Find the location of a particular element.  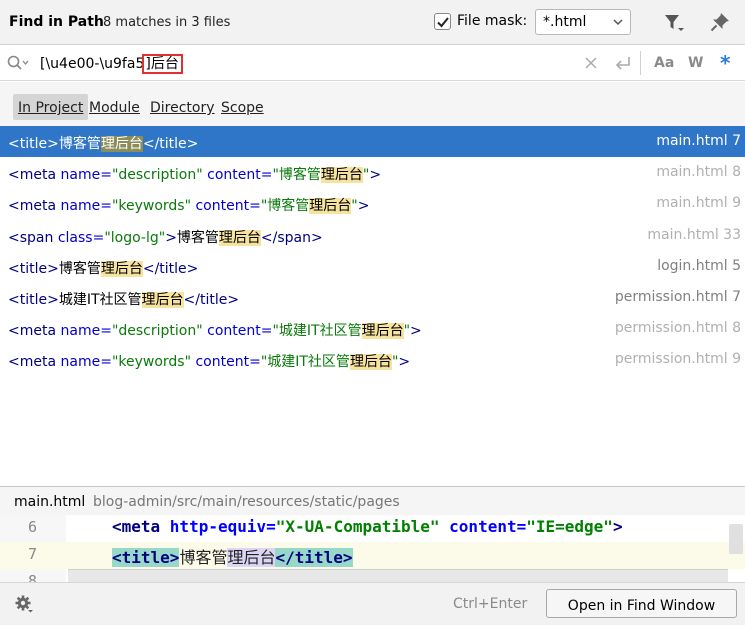

file-mask-label: File mask: is located at coordinates (492, 21).